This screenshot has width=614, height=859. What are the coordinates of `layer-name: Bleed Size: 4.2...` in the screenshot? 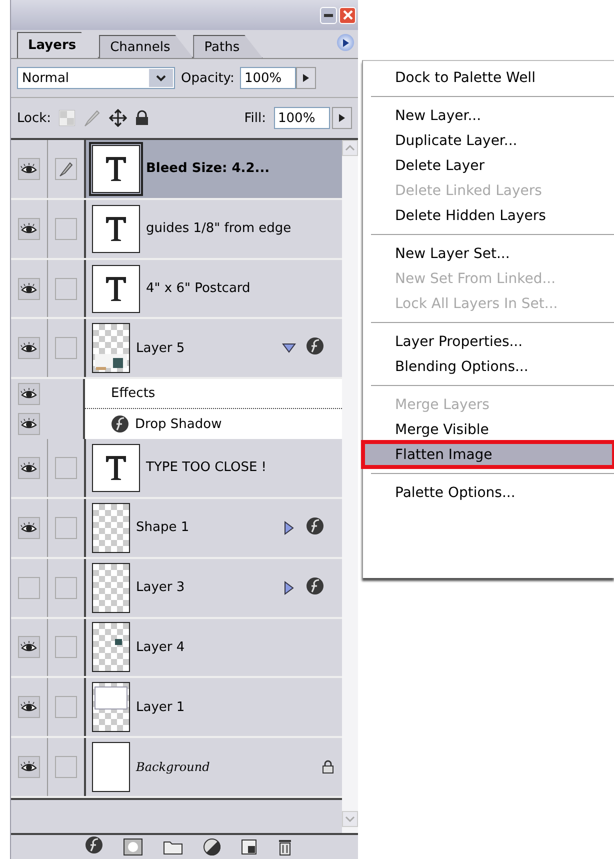 It's located at (208, 168).